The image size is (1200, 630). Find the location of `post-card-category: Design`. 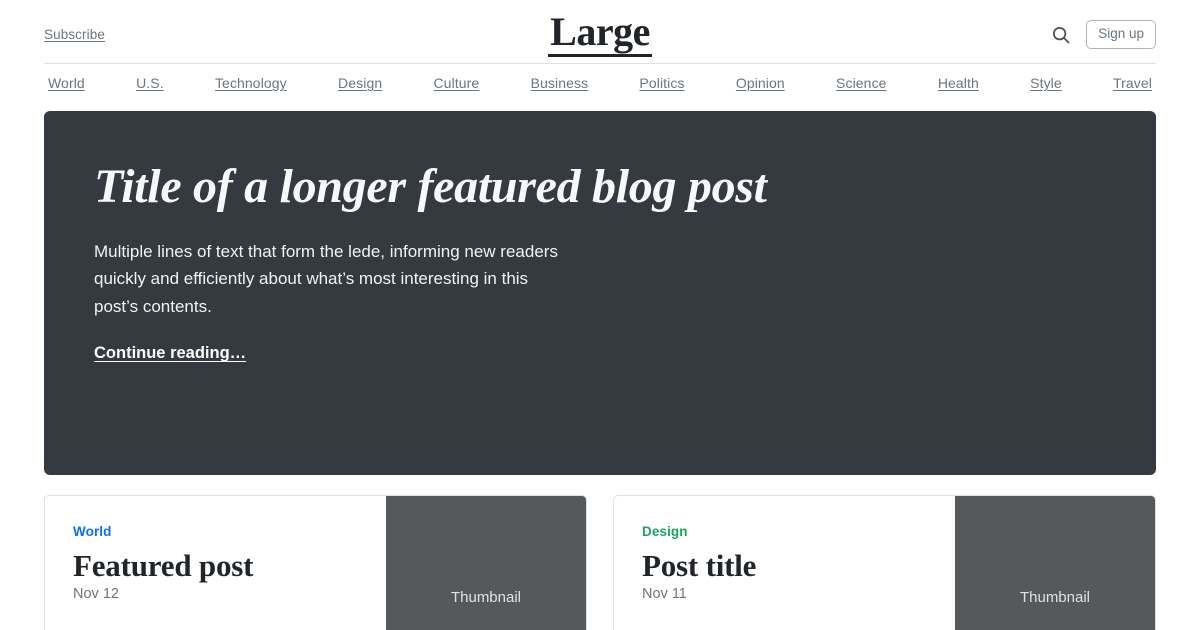

post-card-category: Design is located at coordinates (798, 531).